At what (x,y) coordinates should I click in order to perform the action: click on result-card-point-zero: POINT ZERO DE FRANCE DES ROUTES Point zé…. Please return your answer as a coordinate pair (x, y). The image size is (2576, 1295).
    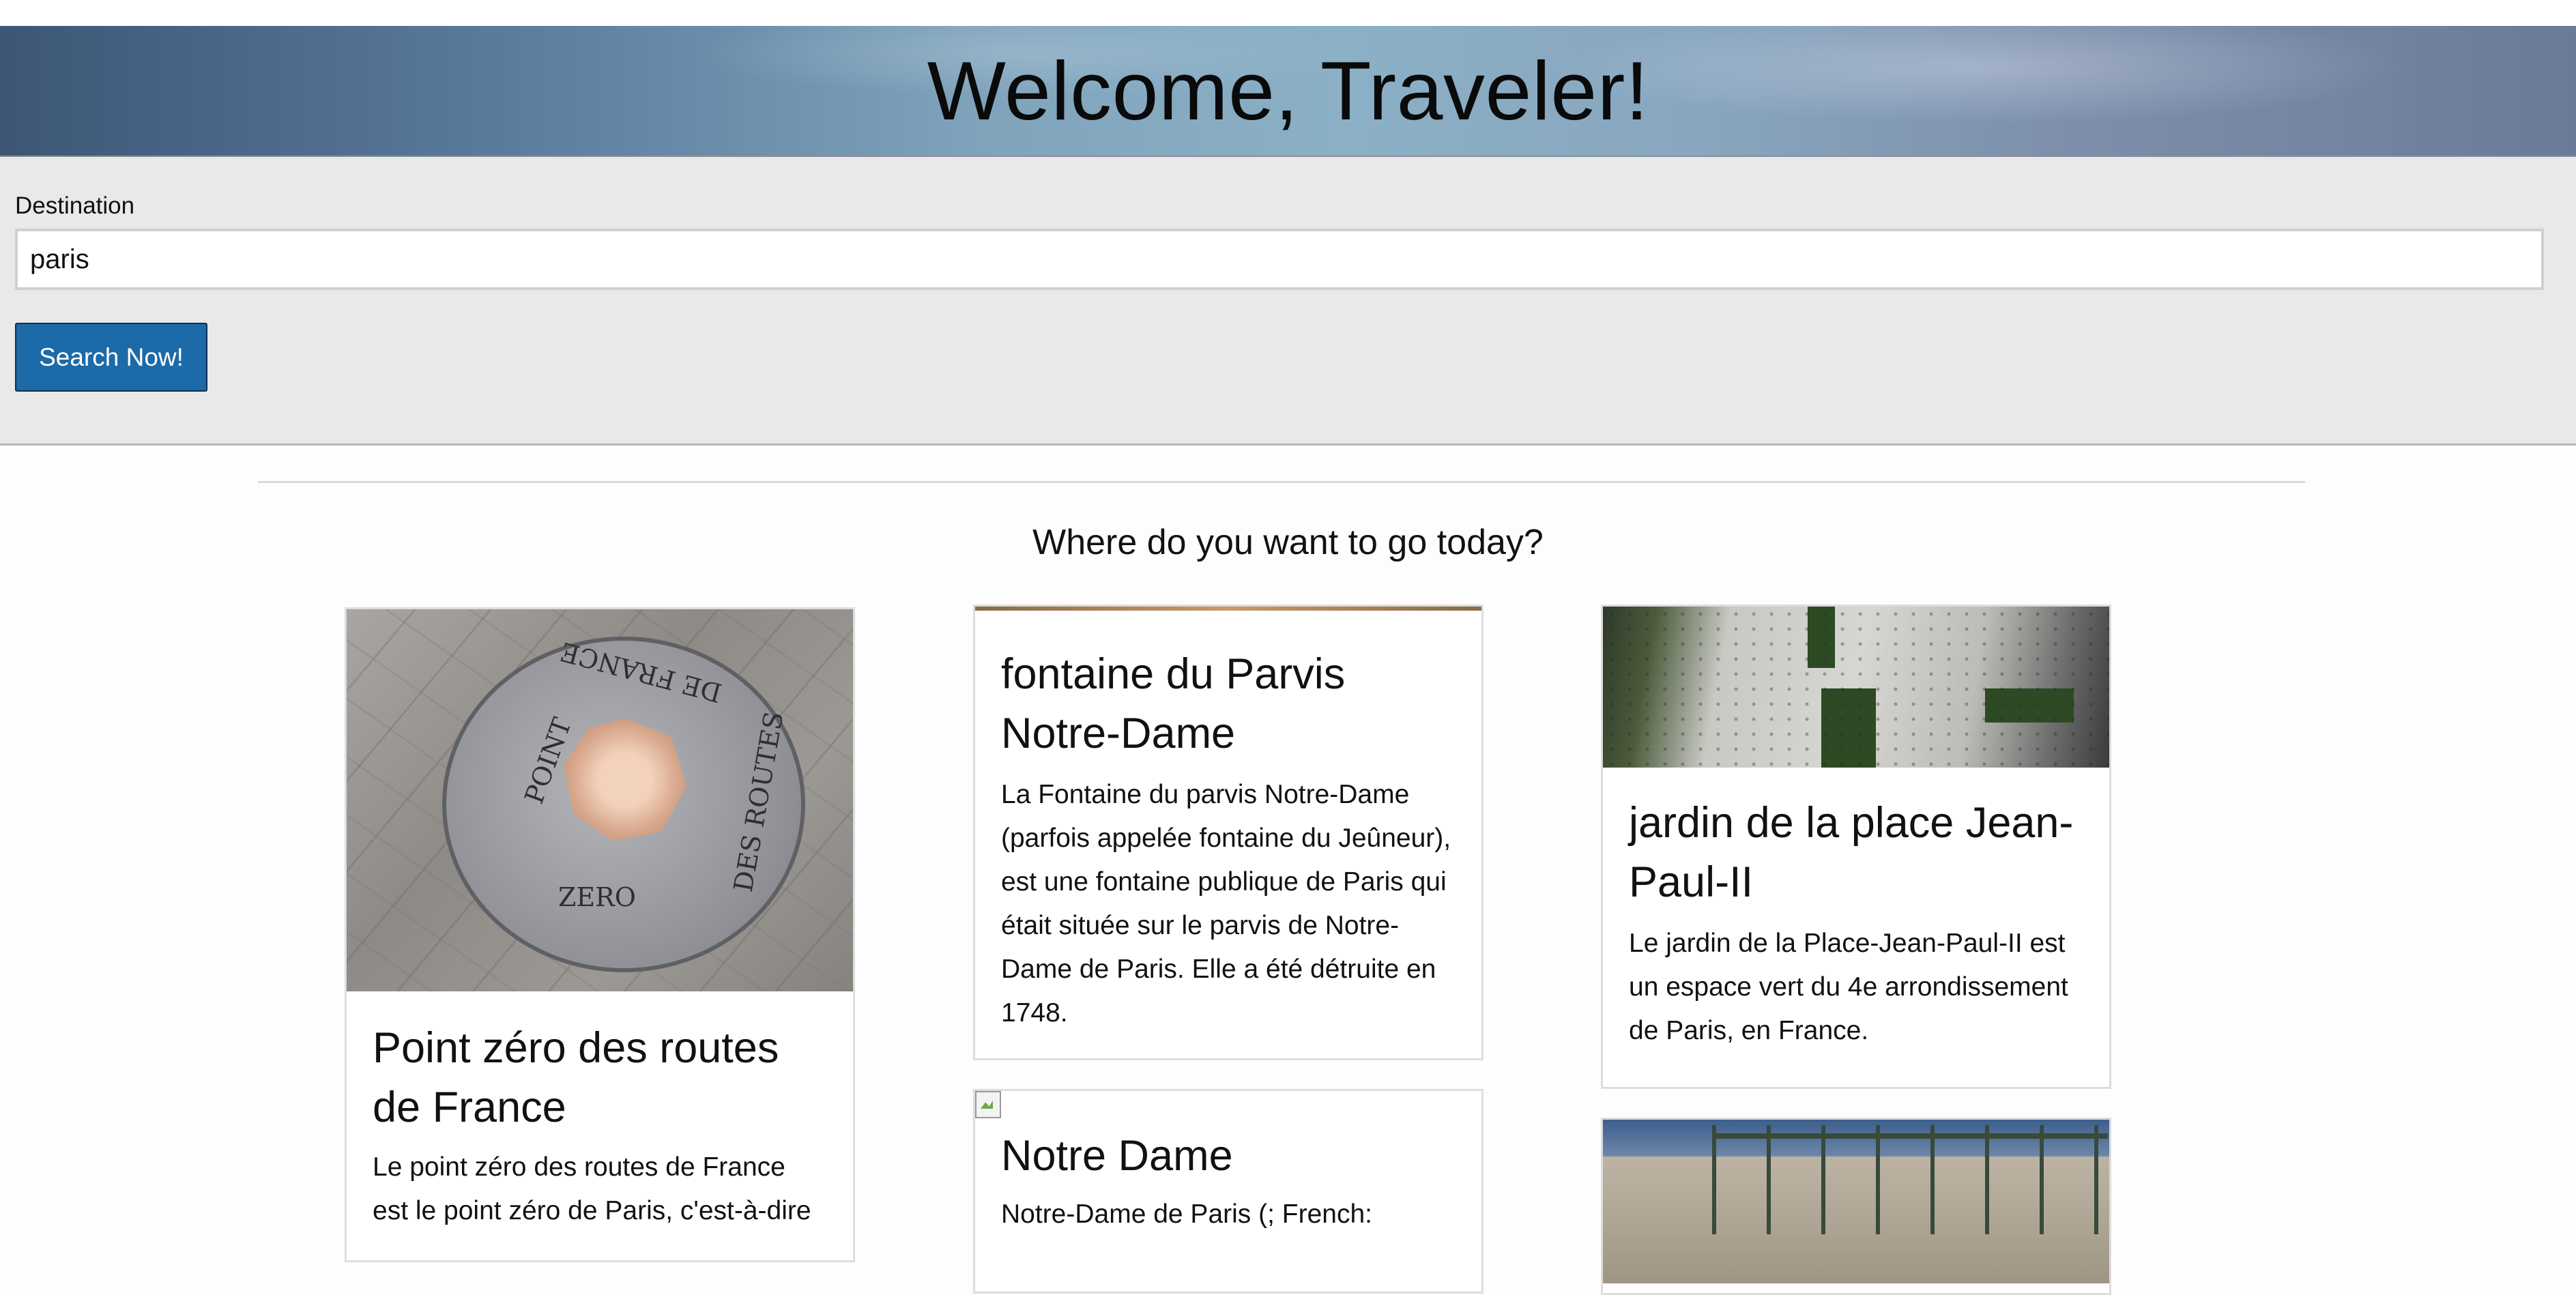
    Looking at the image, I should click on (600, 934).